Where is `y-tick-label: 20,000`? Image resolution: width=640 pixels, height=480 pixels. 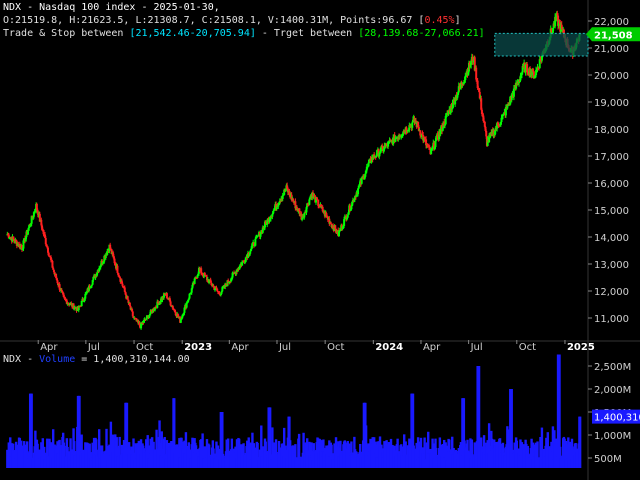 y-tick-label: 20,000 is located at coordinates (611, 76).